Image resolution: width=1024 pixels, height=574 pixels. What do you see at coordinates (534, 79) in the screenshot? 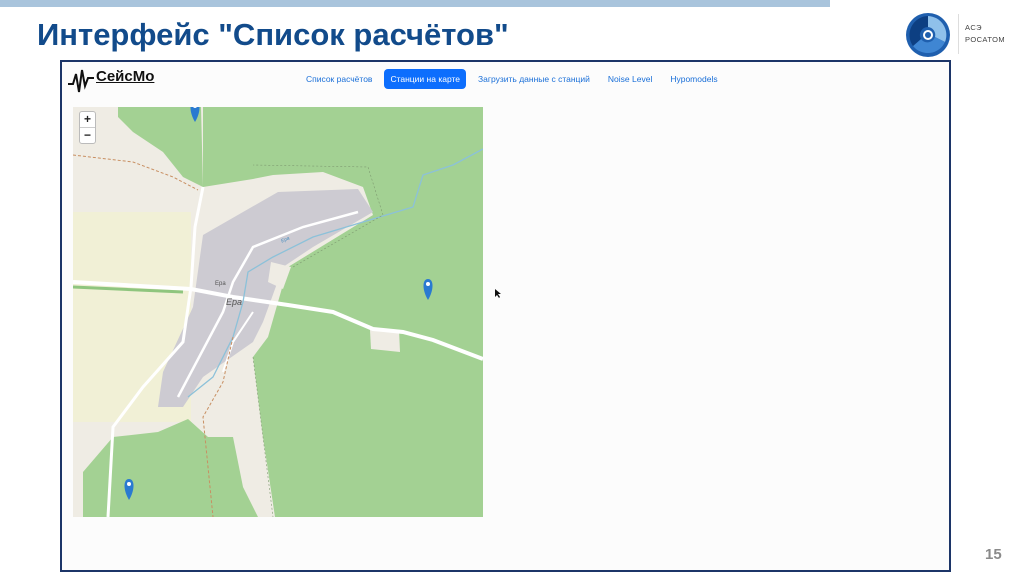
I see `nav-upload-station-data: Загрузить данные с станций` at bounding box center [534, 79].